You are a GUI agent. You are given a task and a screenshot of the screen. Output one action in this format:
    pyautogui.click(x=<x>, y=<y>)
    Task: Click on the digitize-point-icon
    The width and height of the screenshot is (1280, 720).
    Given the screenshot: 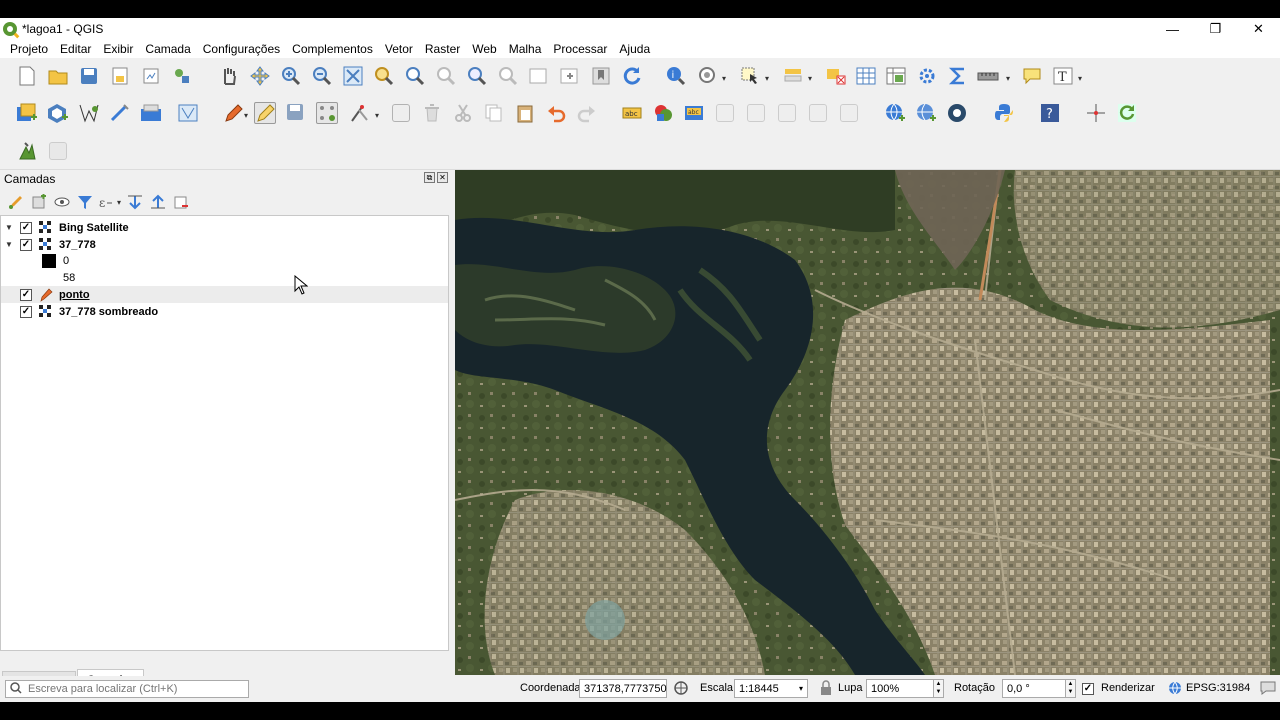 What is the action you would take?
    pyautogui.click(x=327, y=113)
    